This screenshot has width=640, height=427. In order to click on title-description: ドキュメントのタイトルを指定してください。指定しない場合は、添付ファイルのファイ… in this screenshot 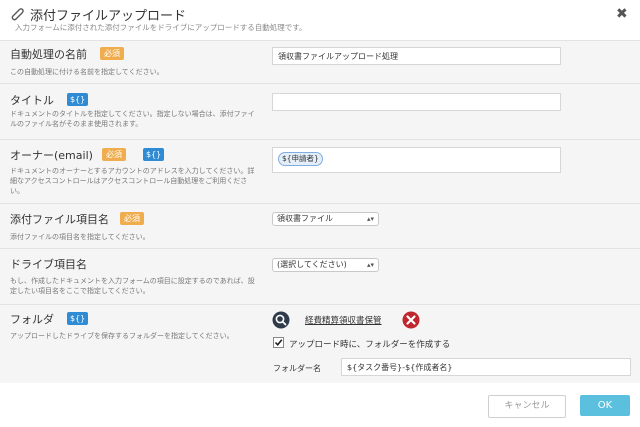, I will do `click(132, 119)`.